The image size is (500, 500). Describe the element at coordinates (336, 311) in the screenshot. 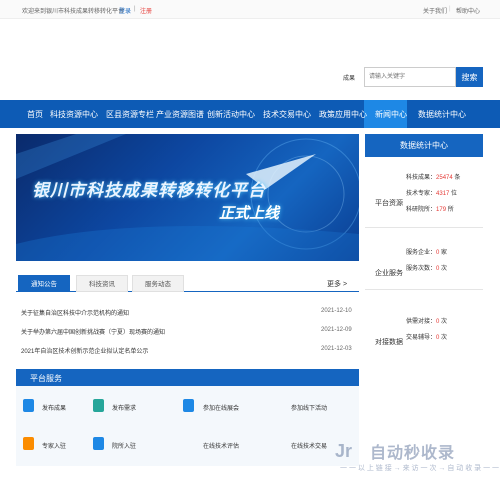

I see `news-date: 2021-12-10` at that location.